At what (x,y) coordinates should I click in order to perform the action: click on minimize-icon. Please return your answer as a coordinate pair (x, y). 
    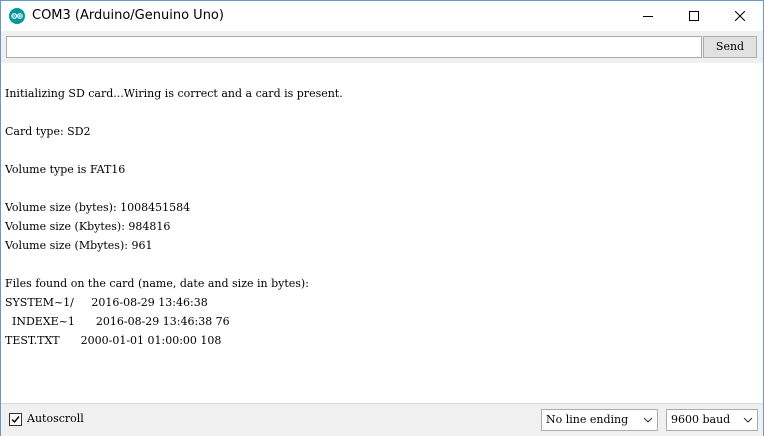
    Looking at the image, I should click on (648, 16).